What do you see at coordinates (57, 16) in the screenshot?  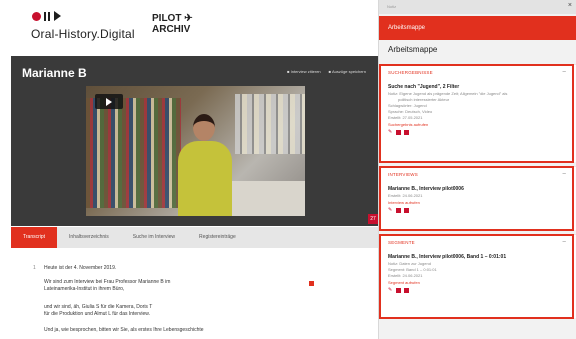 I see `play-icon` at bounding box center [57, 16].